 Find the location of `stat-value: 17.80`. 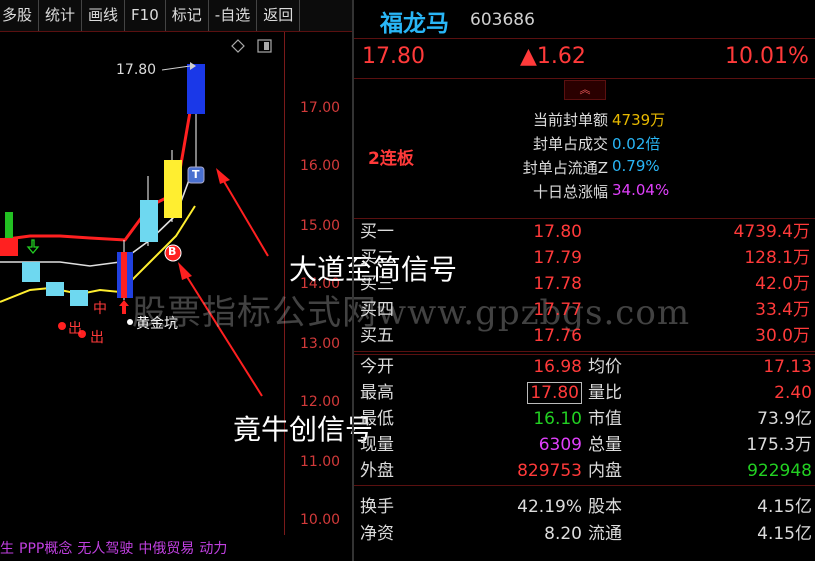

stat-value: 17.80 is located at coordinates (526, 393).